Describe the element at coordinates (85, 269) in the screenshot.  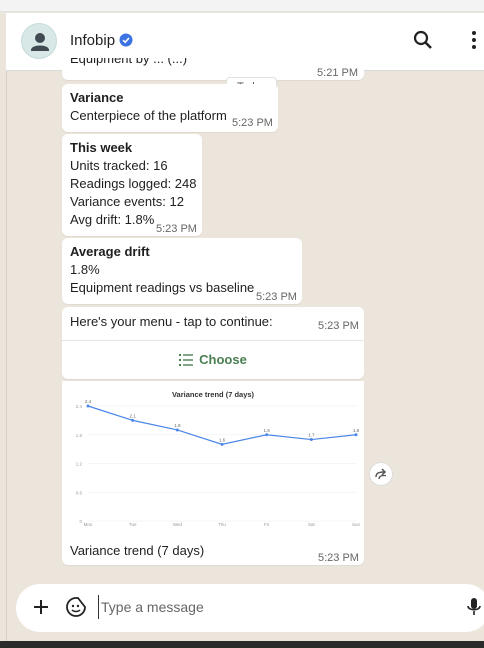
I see `message-line: 1.8%` at that location.